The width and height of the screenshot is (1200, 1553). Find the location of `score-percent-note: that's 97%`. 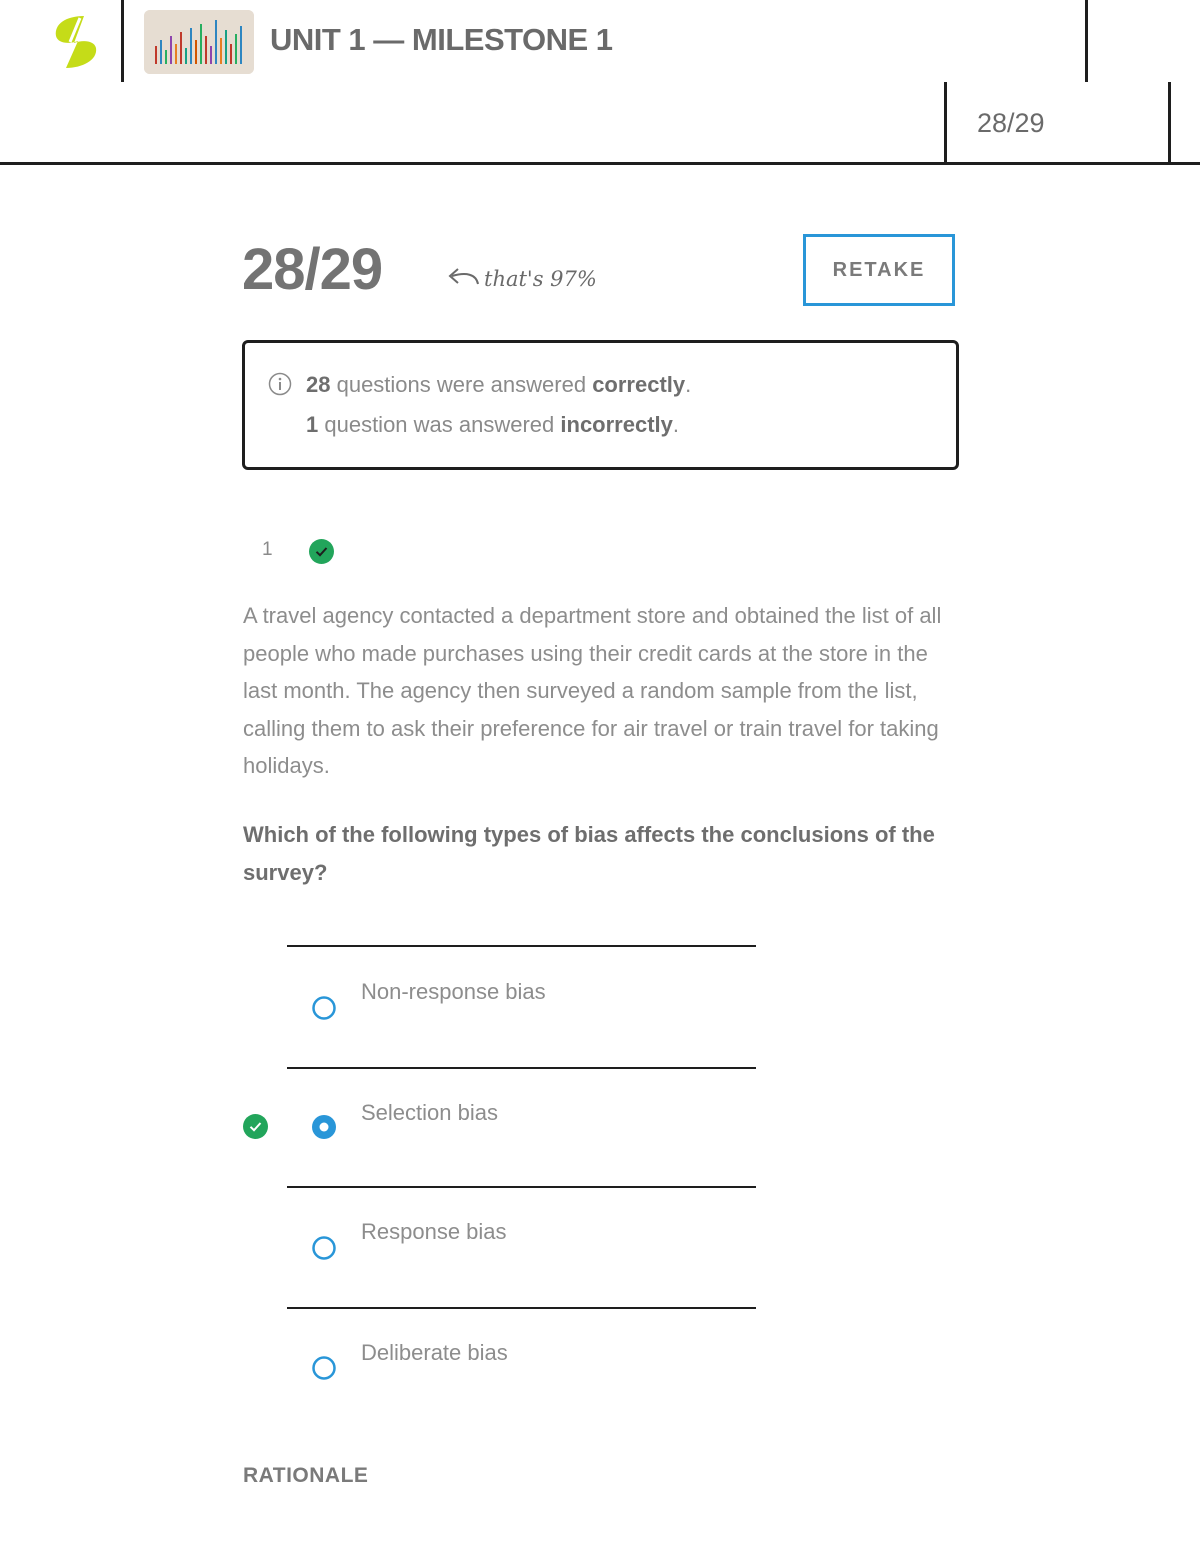

score-percent-note: that's 97% is located at coordinates (521, 280).